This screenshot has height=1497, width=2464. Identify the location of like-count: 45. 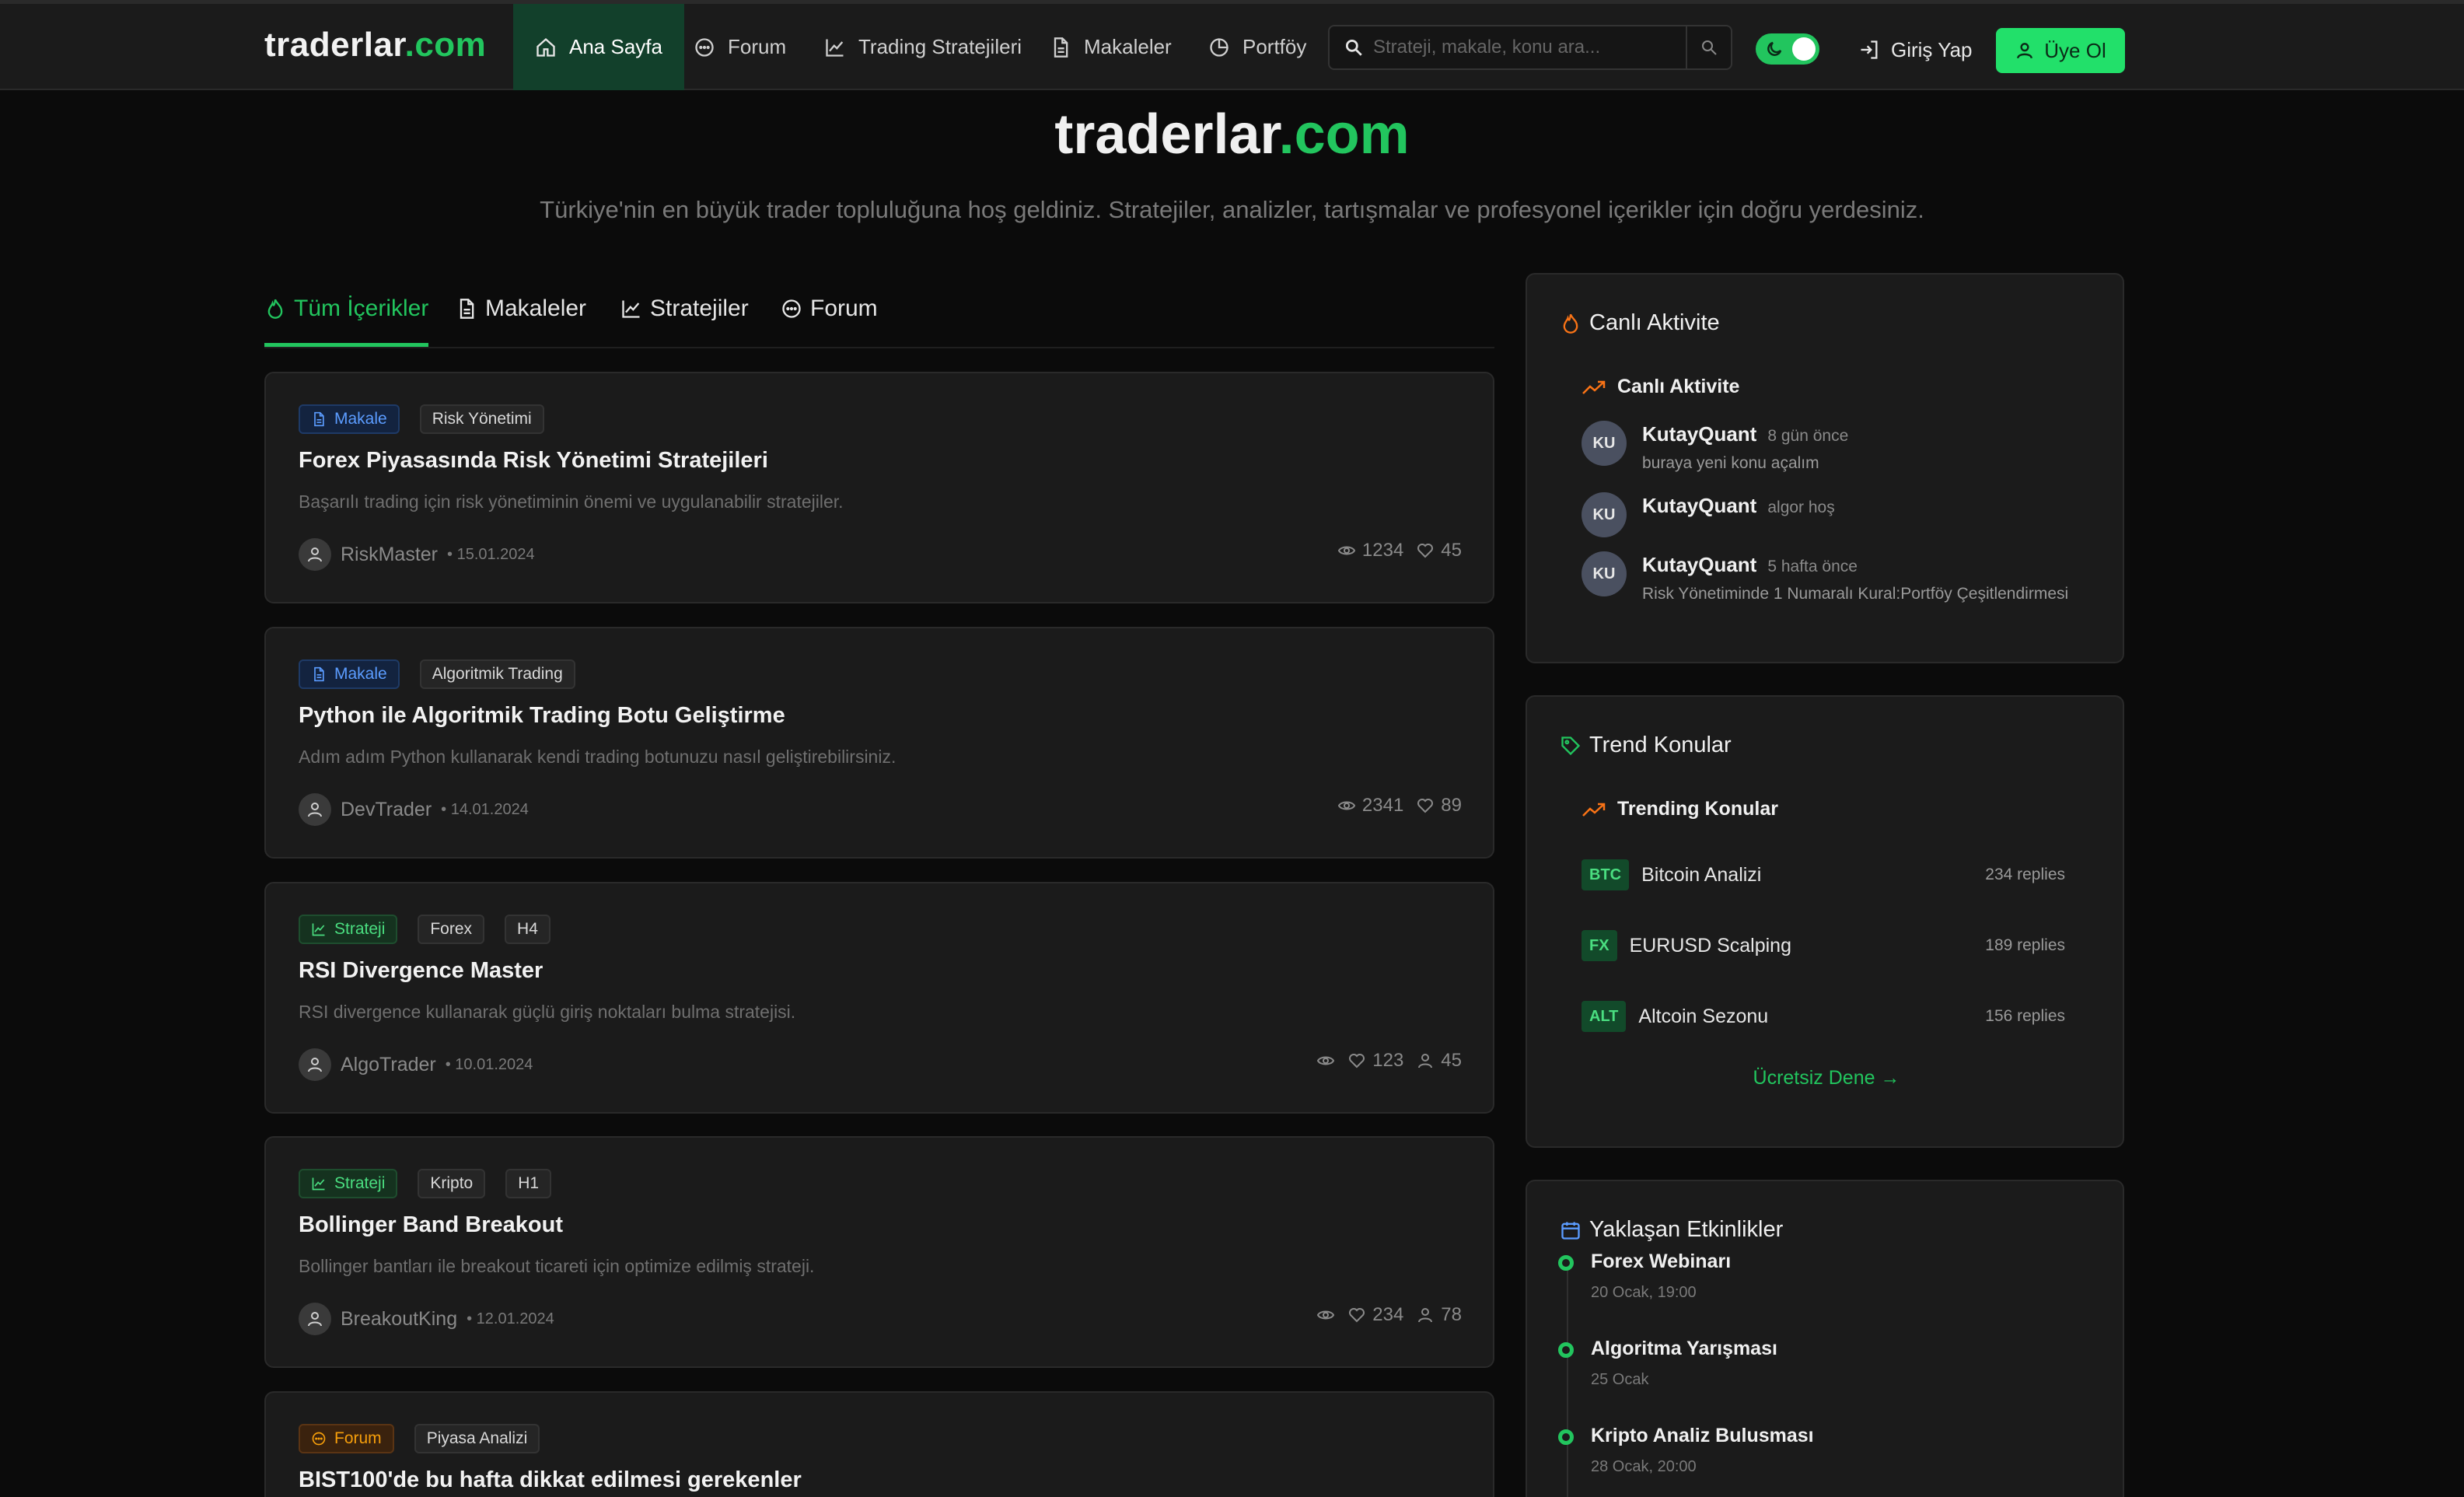
(1452, 550).